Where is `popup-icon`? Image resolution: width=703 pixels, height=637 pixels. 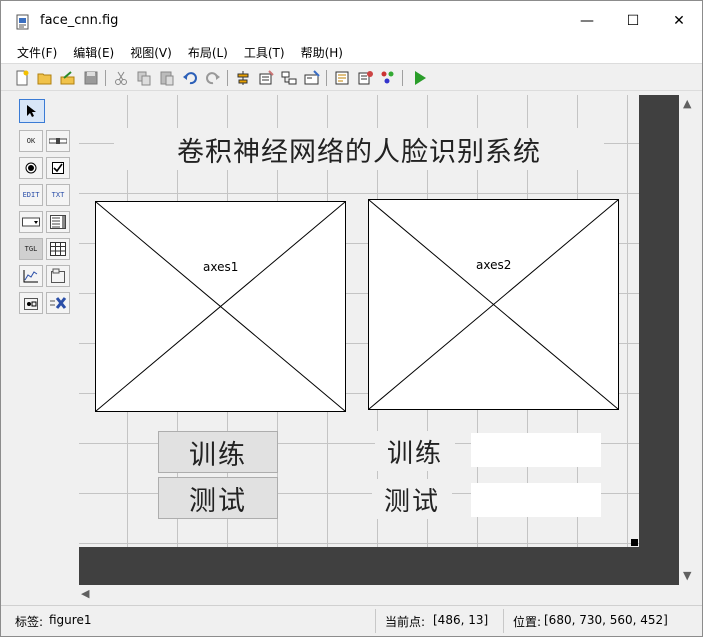 popup-icon is located at coordinates (31, 222).